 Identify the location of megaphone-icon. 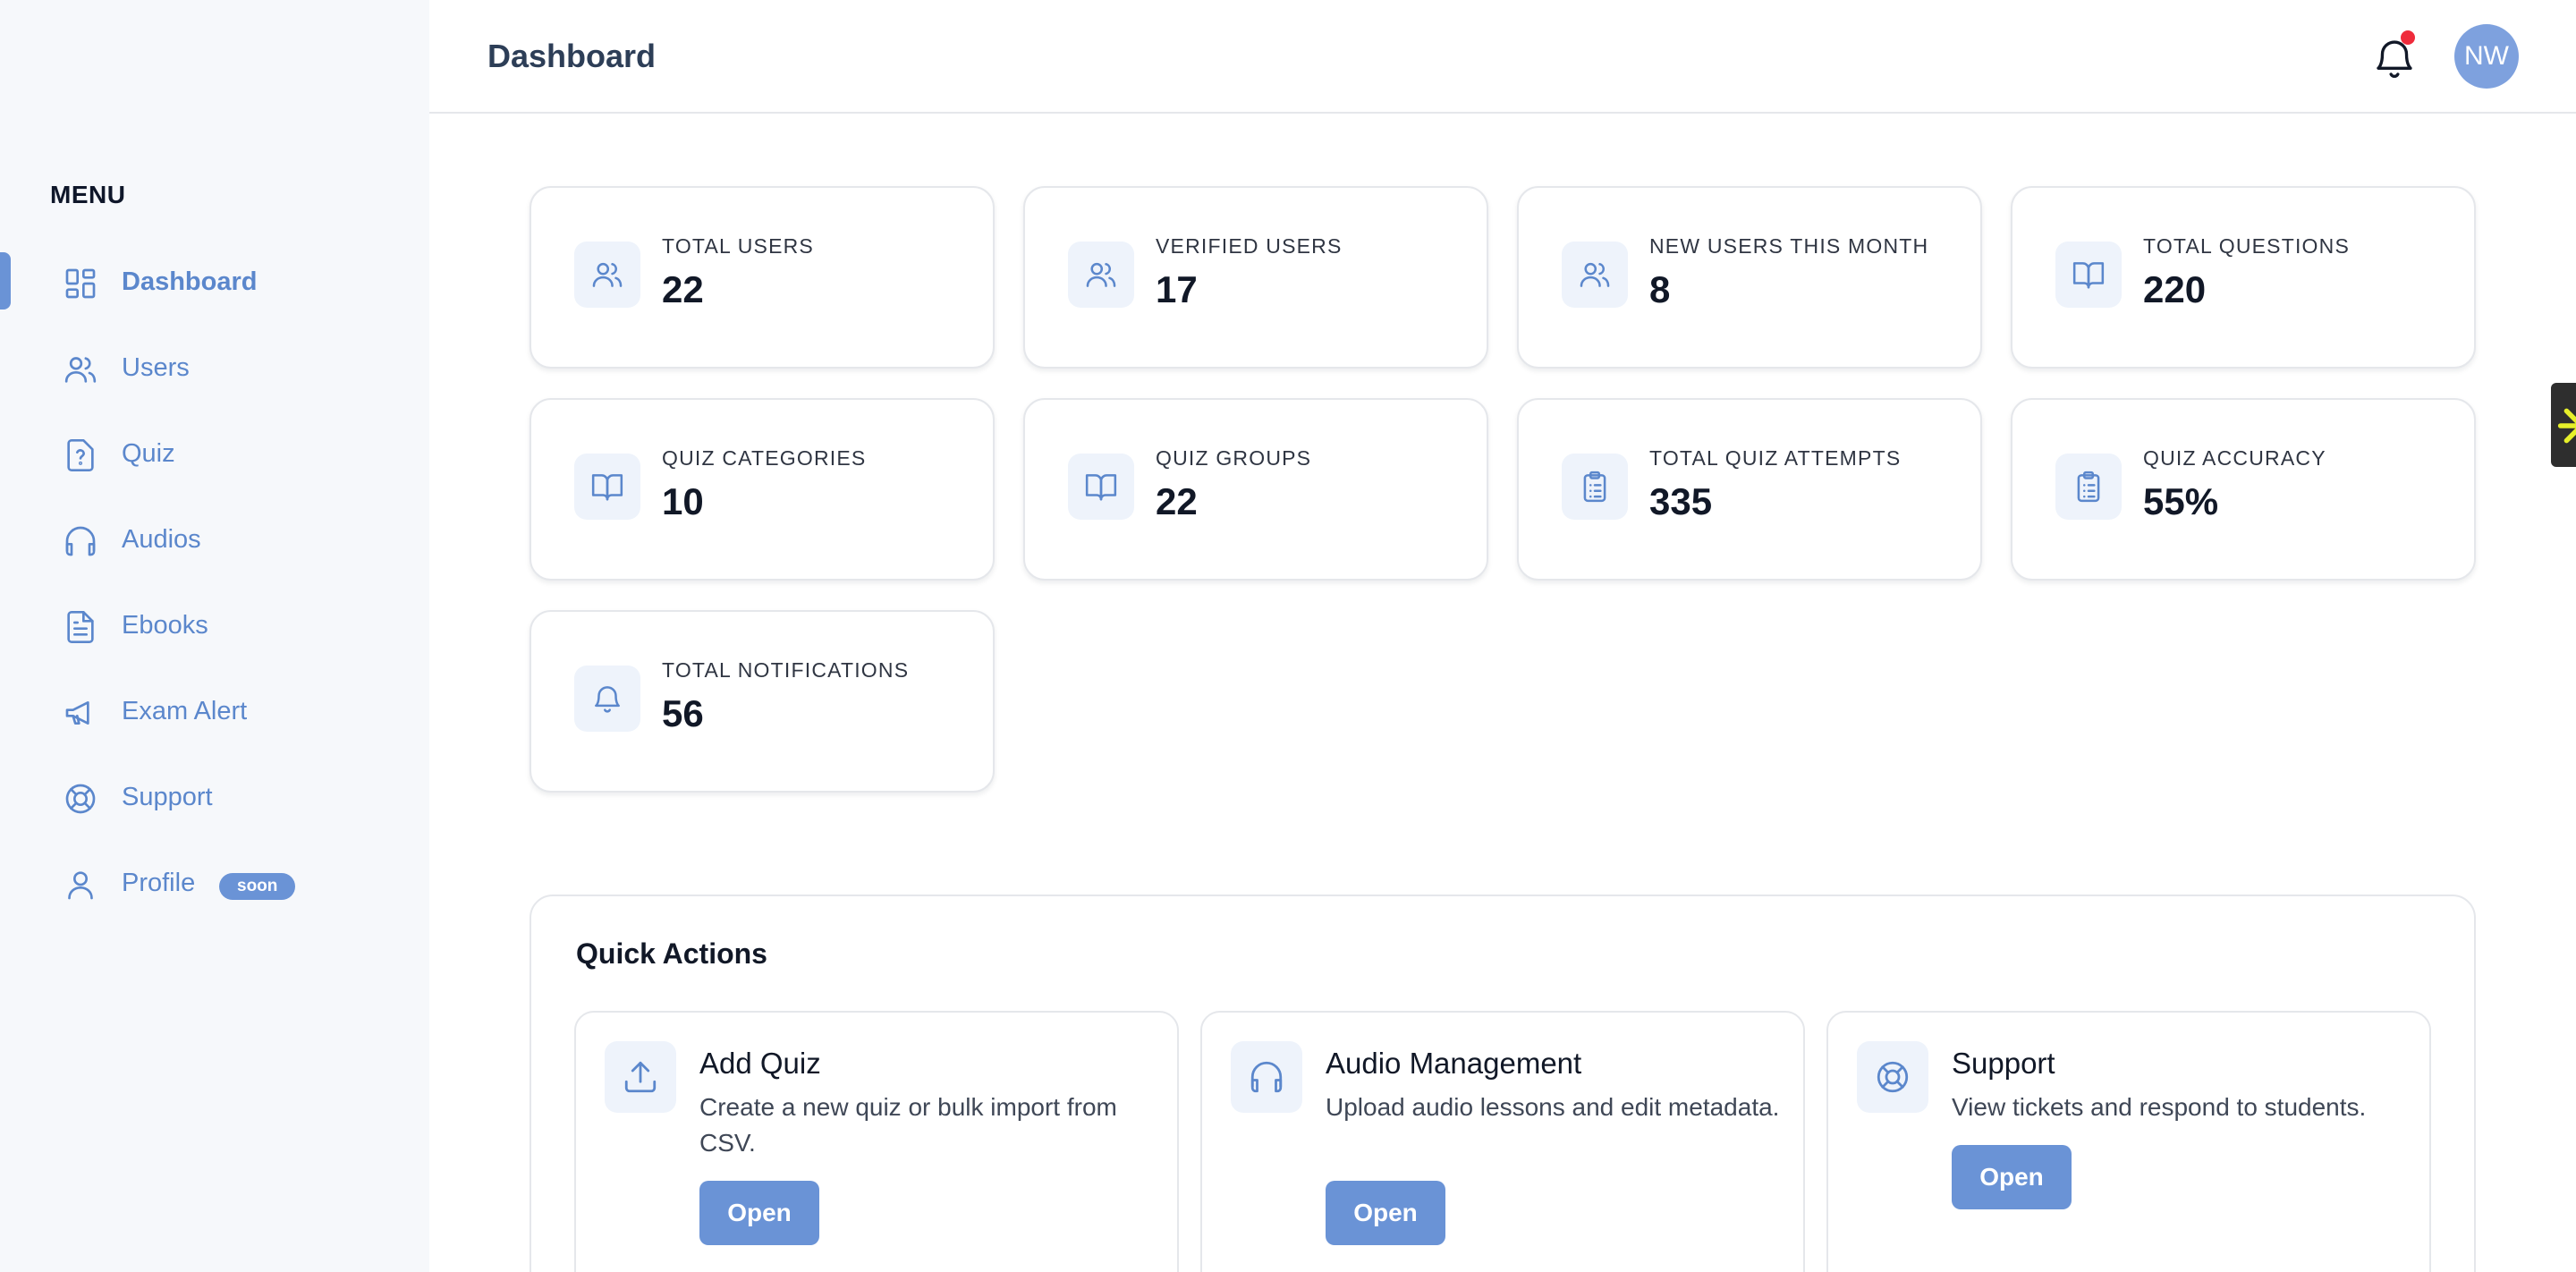
(80, 713).